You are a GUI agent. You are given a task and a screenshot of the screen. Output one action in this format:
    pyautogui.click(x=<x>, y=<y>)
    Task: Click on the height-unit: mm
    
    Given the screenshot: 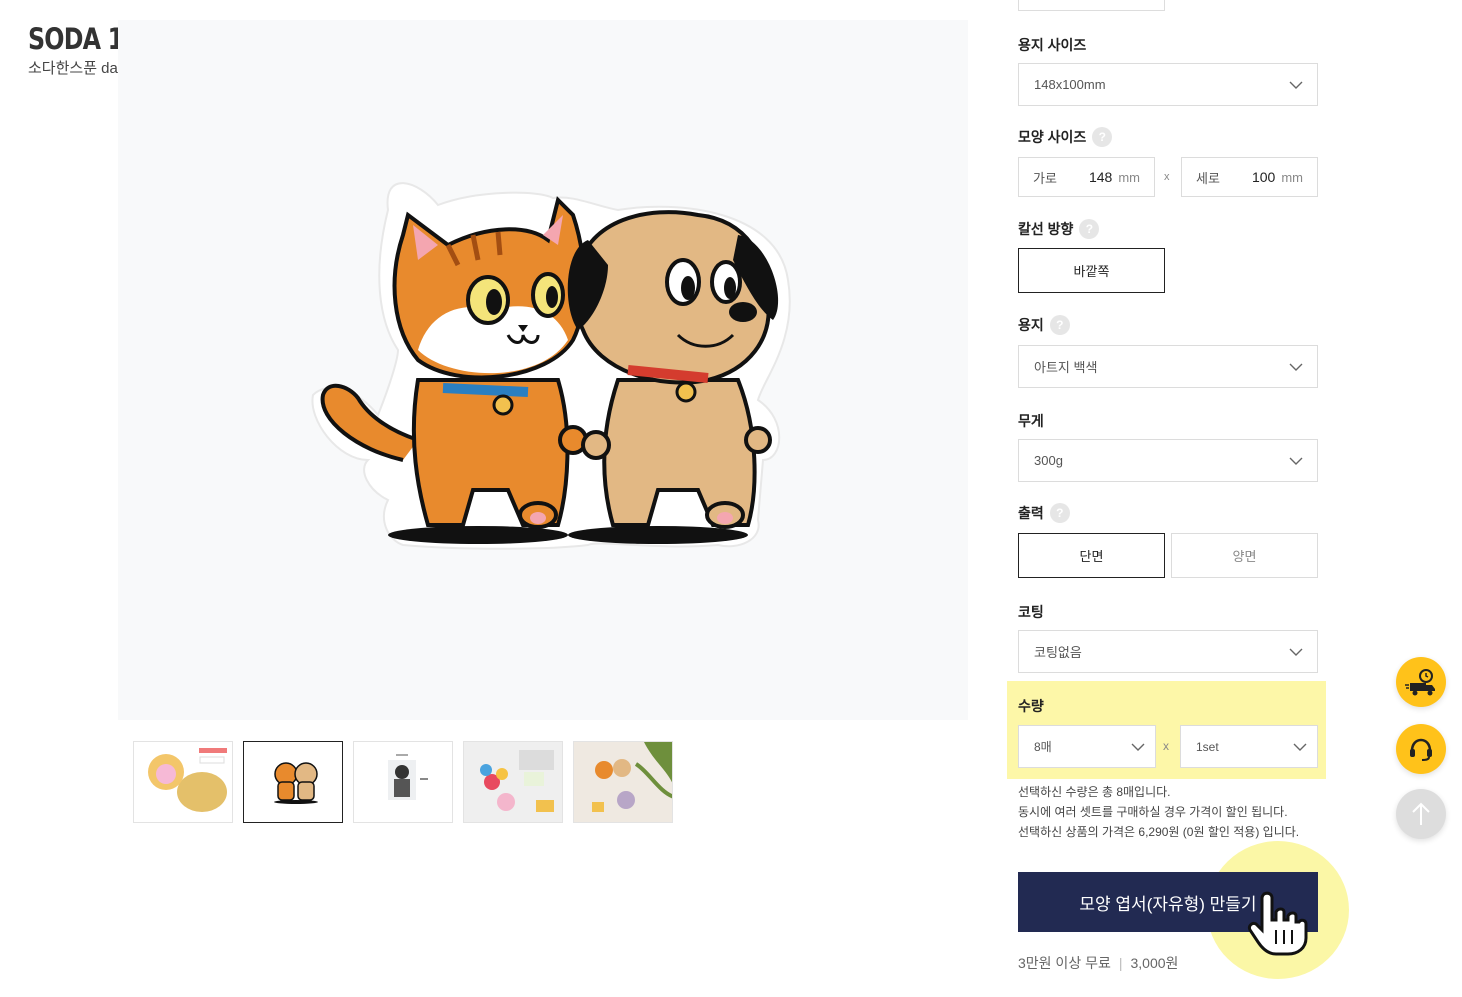 What is the action you would take?
    pyautogui.click(x=1292, y=177)
    